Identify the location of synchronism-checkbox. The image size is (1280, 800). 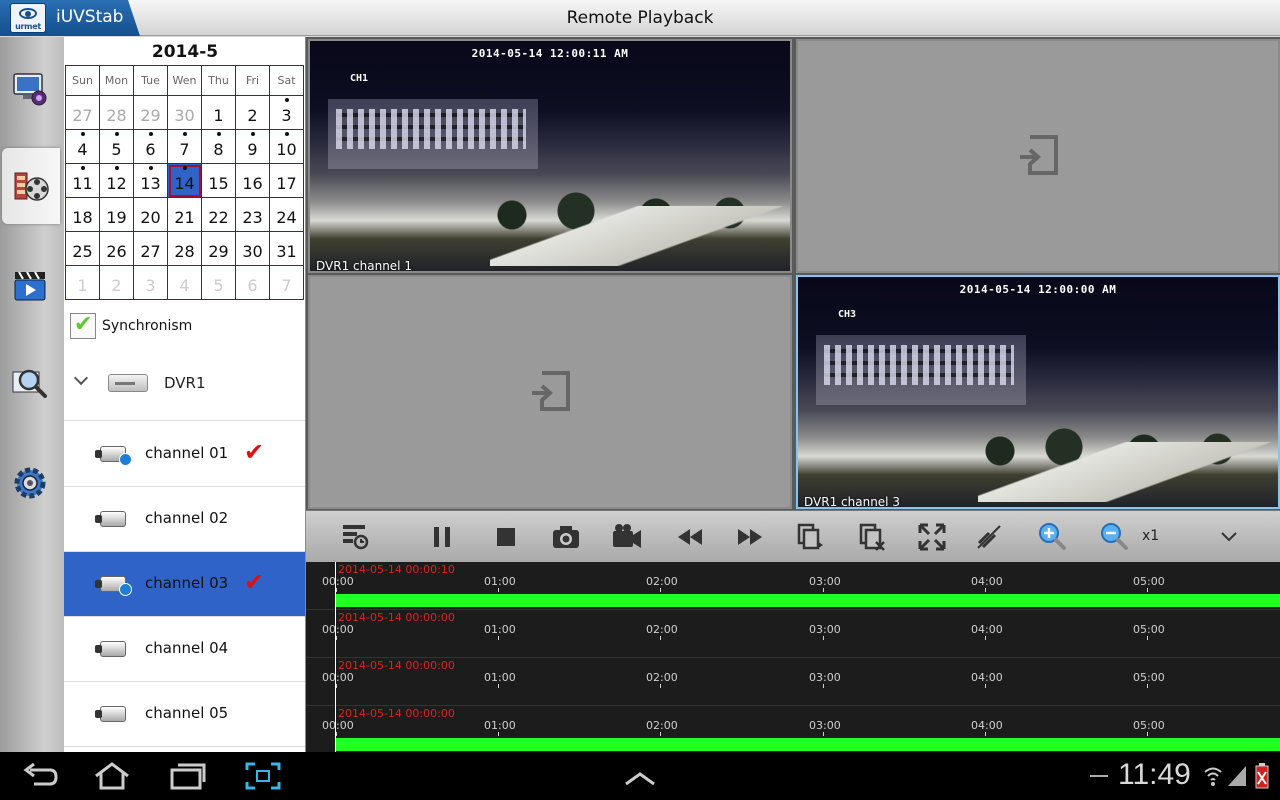
(83, 325).